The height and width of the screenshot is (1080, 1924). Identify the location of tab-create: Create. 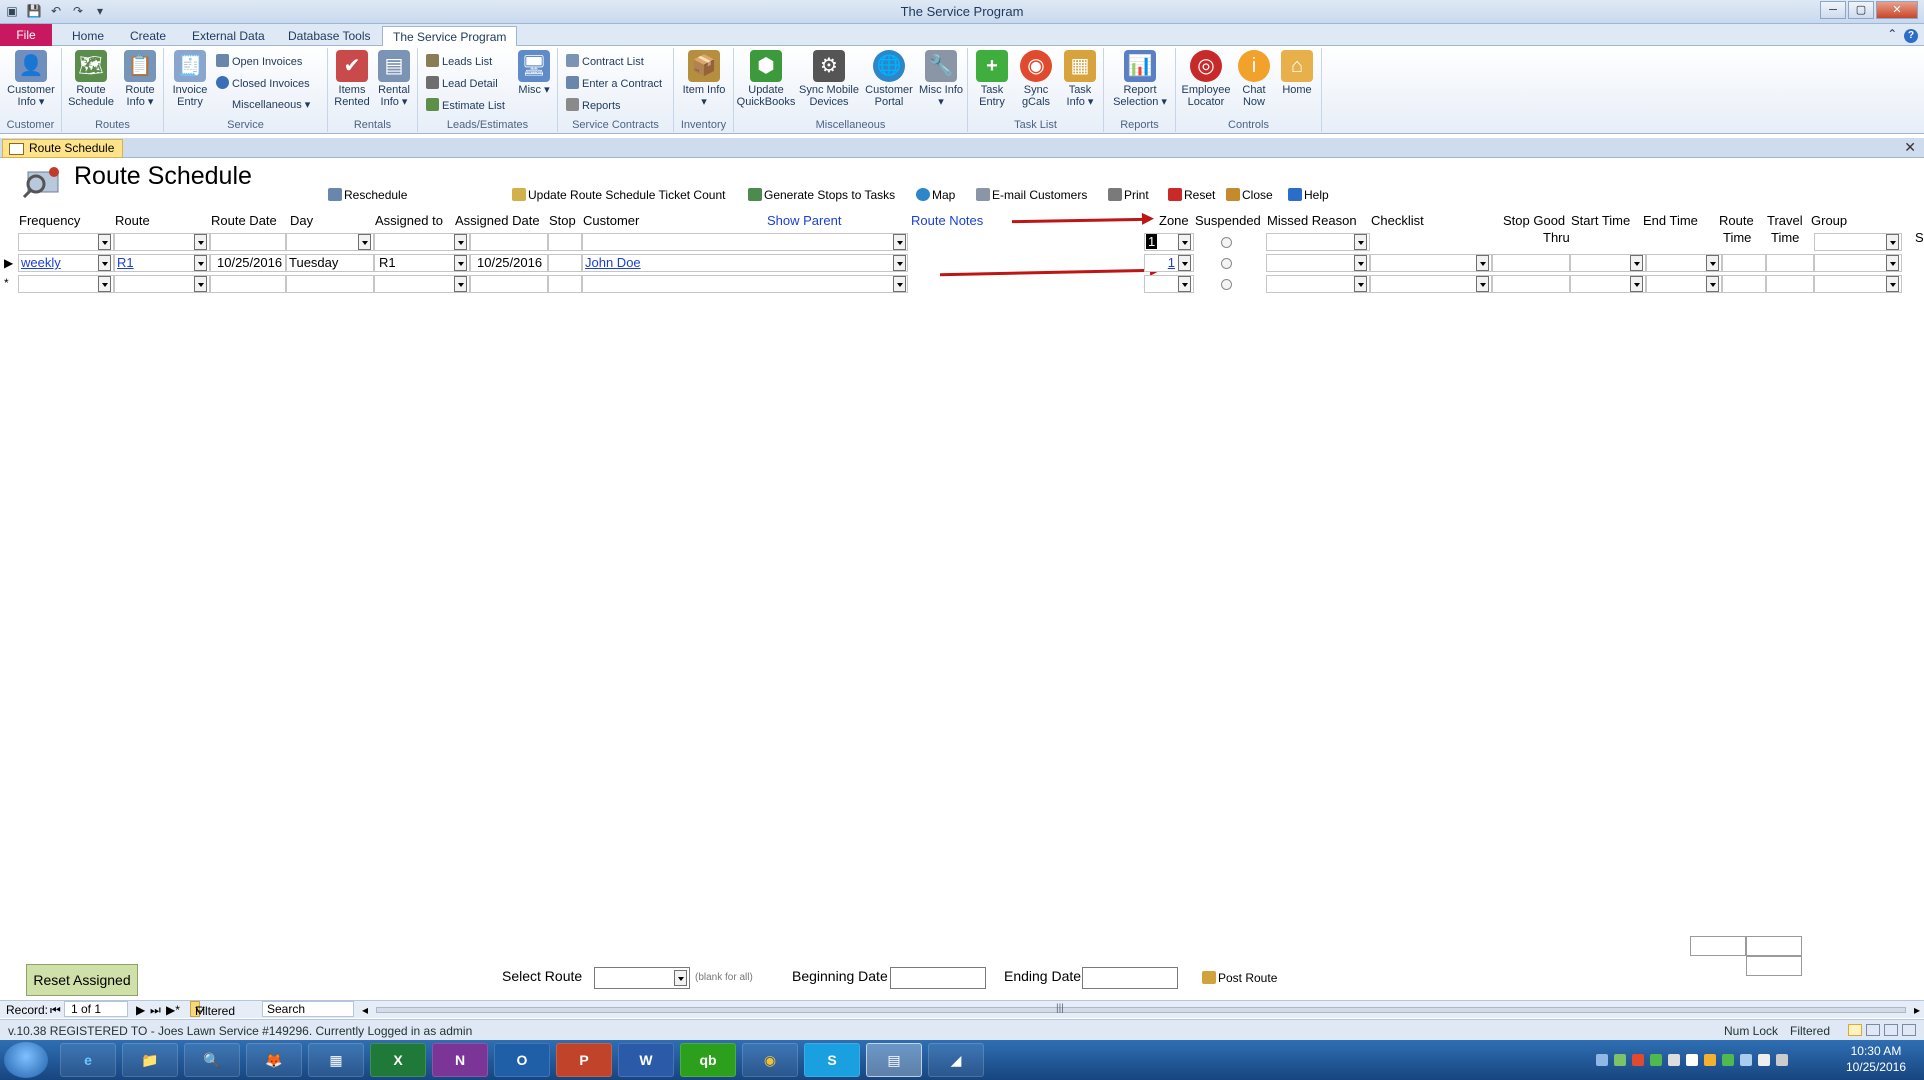
(148, 36).